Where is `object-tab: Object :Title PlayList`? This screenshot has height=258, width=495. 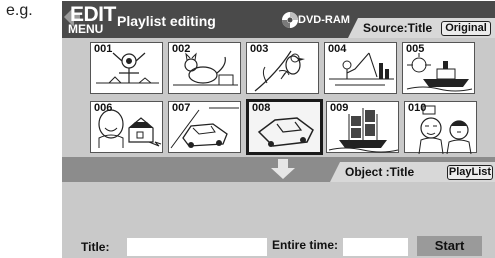 object-tab: Object :Title PlayList is located at coordinates (412, 172).